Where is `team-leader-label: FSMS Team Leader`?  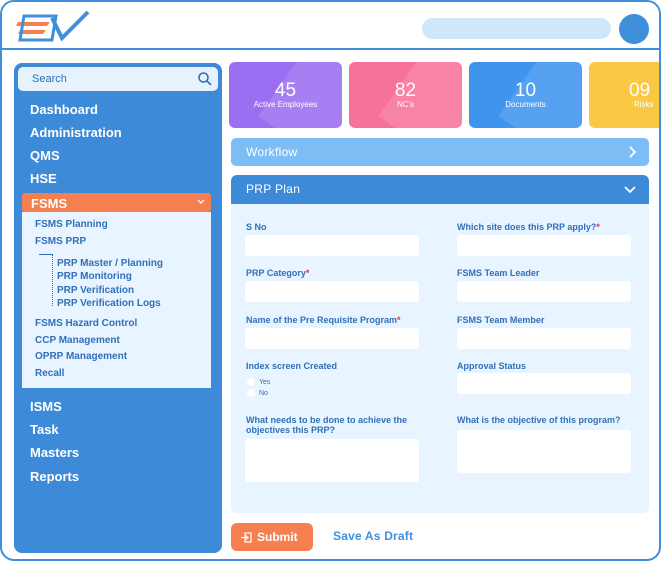
team-leader-label: FSMS Team Leader is located at coordinates (498, 273).